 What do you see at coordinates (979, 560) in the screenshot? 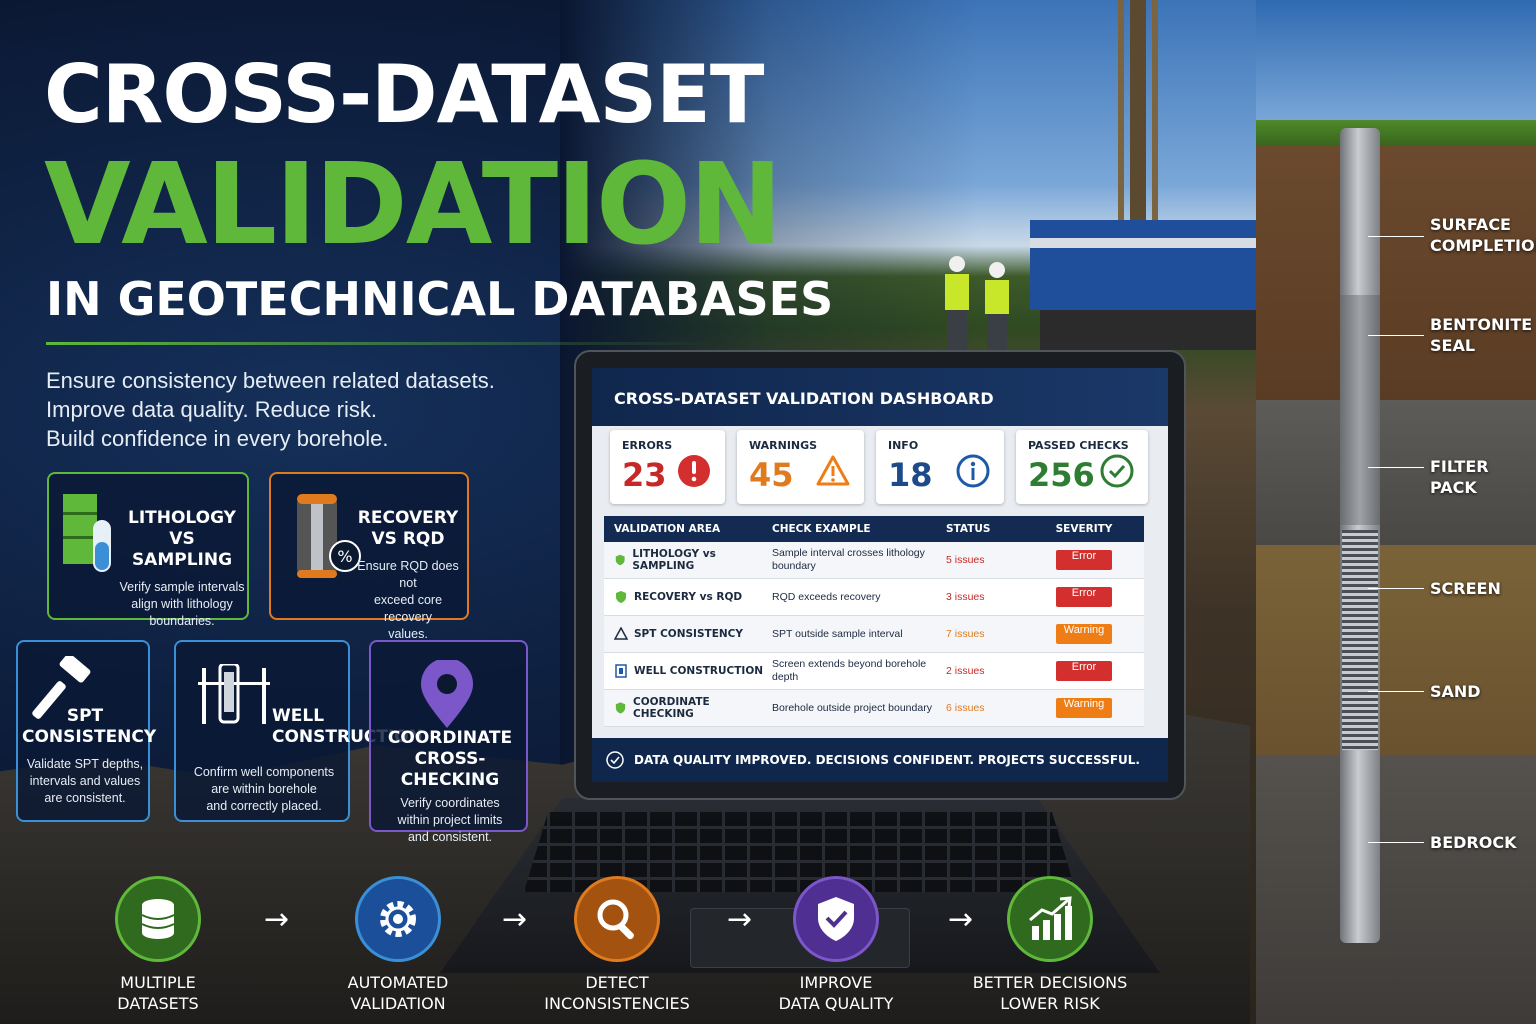
I see `row-status: 5 issues` at bounding box center [979, 560].